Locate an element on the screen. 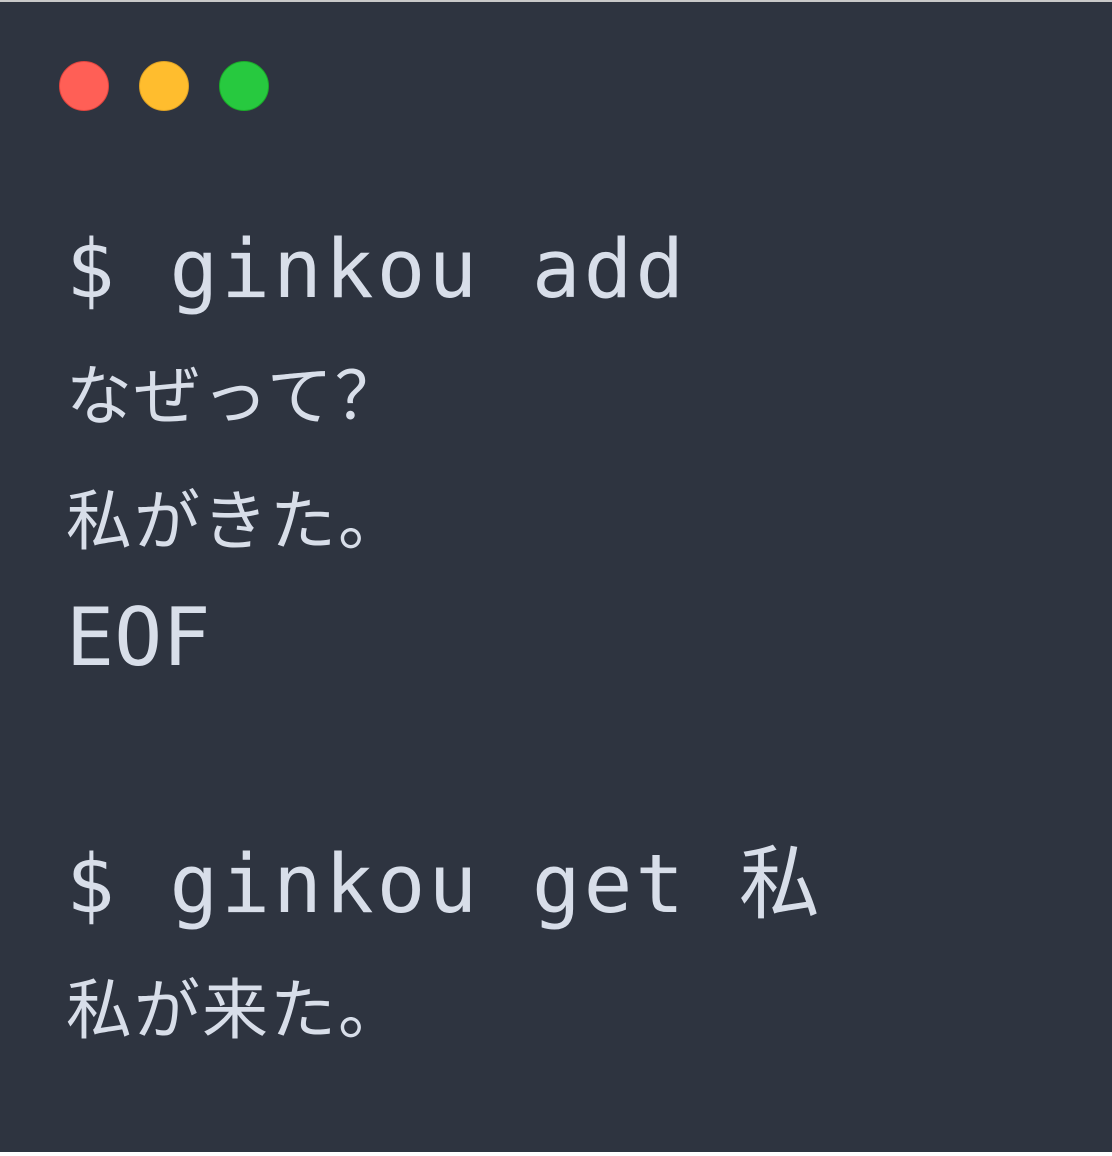 This screenshot has height=1156, width=1112. close-button is located at coordinates (84, 86).